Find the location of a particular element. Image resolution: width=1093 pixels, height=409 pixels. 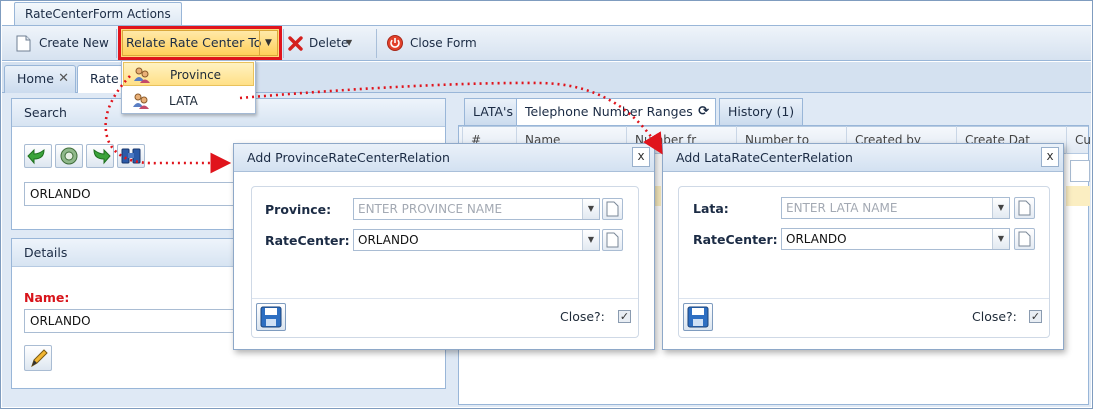

annotation-arrows is located at coordinates (383, 124).